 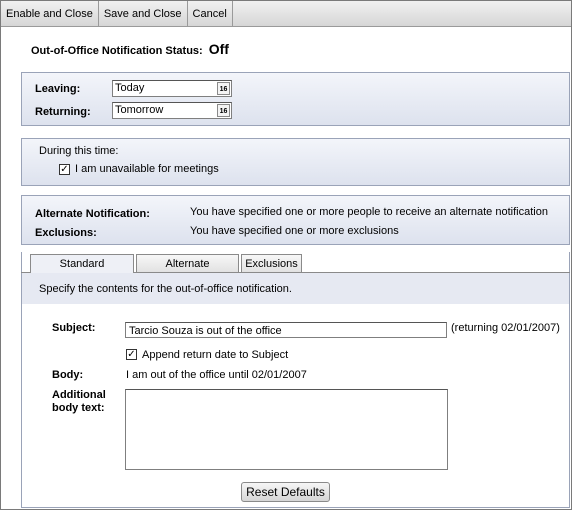 What do you see at coordinates (74, 328) in the screenshot?
I see `subject-label: Subject:` at bounding box center [74, 328].